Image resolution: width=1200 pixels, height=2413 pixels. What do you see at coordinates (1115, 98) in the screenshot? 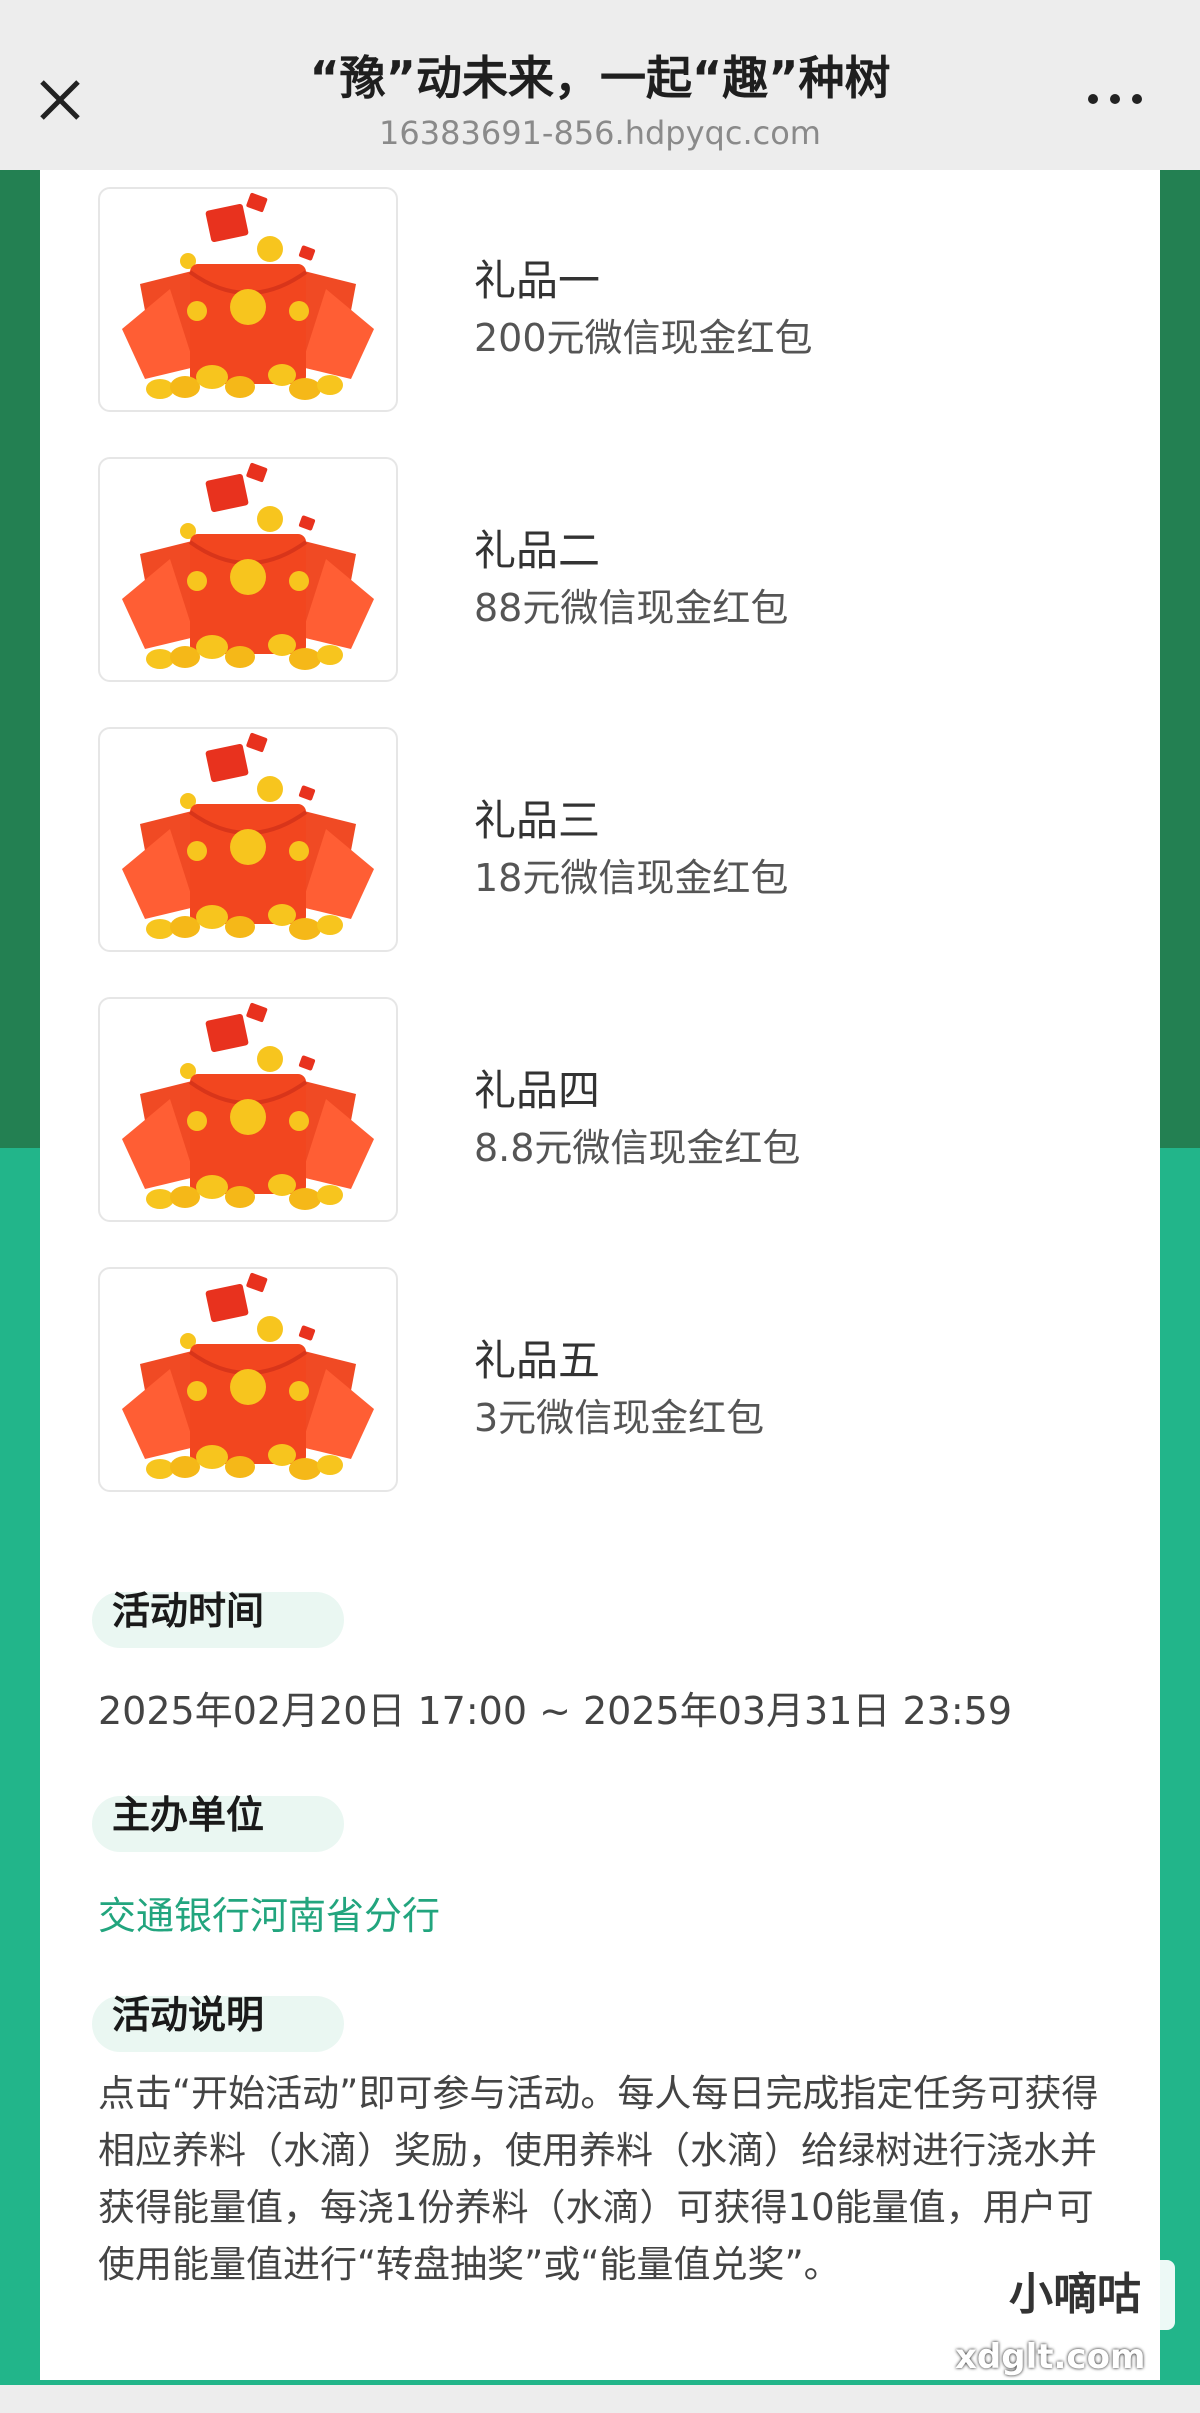
I see `more-button` at bounding box center [1115, 98].